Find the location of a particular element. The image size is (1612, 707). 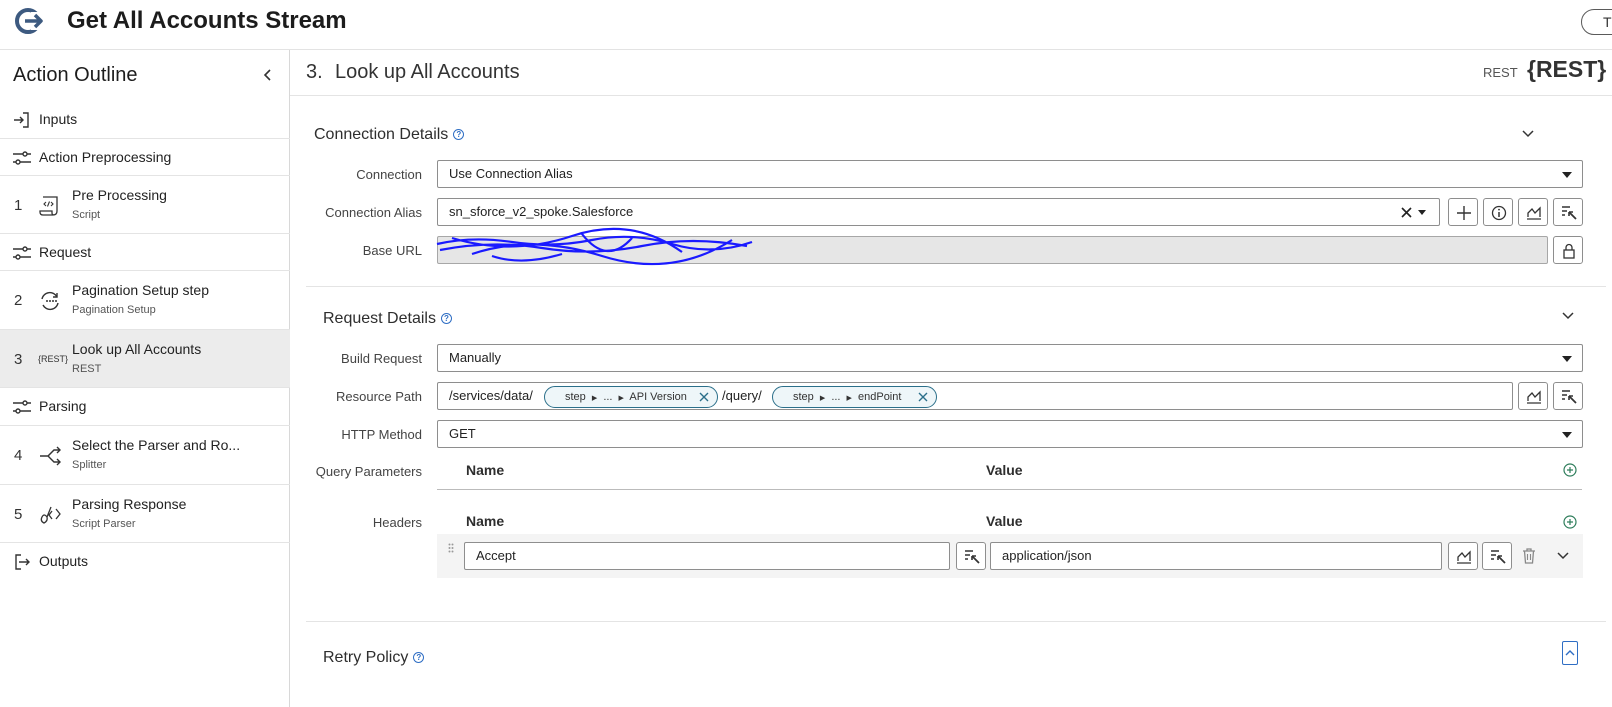

header-value-value: application/json is located at coordinates (1047, 555).